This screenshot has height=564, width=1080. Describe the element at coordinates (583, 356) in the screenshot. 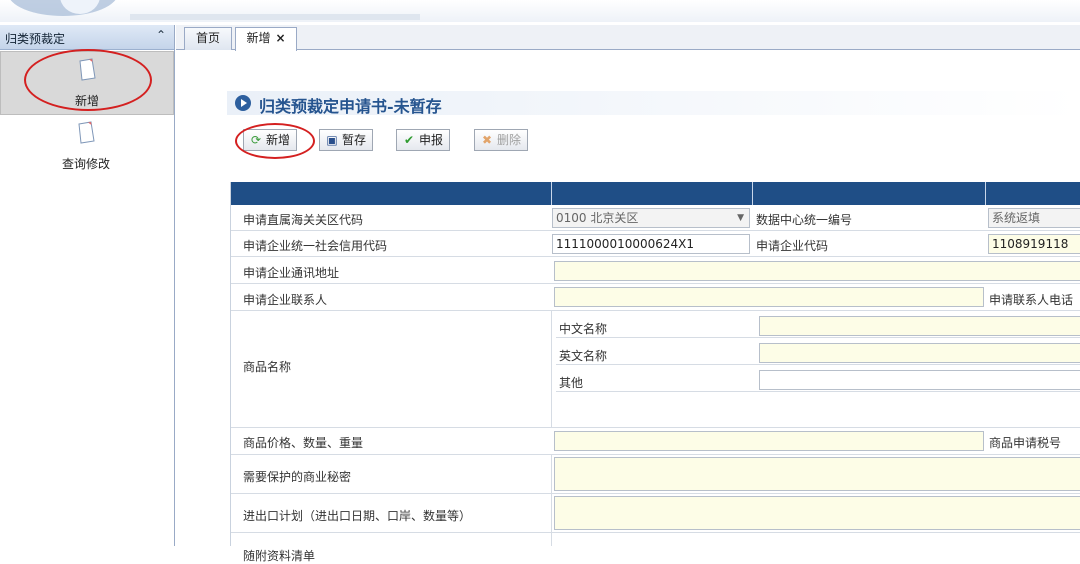

I see `en-name-label: 英文名称` at that location.